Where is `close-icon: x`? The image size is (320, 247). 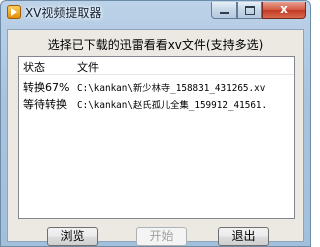 close-icon: x is located at coordinates (284, 9).